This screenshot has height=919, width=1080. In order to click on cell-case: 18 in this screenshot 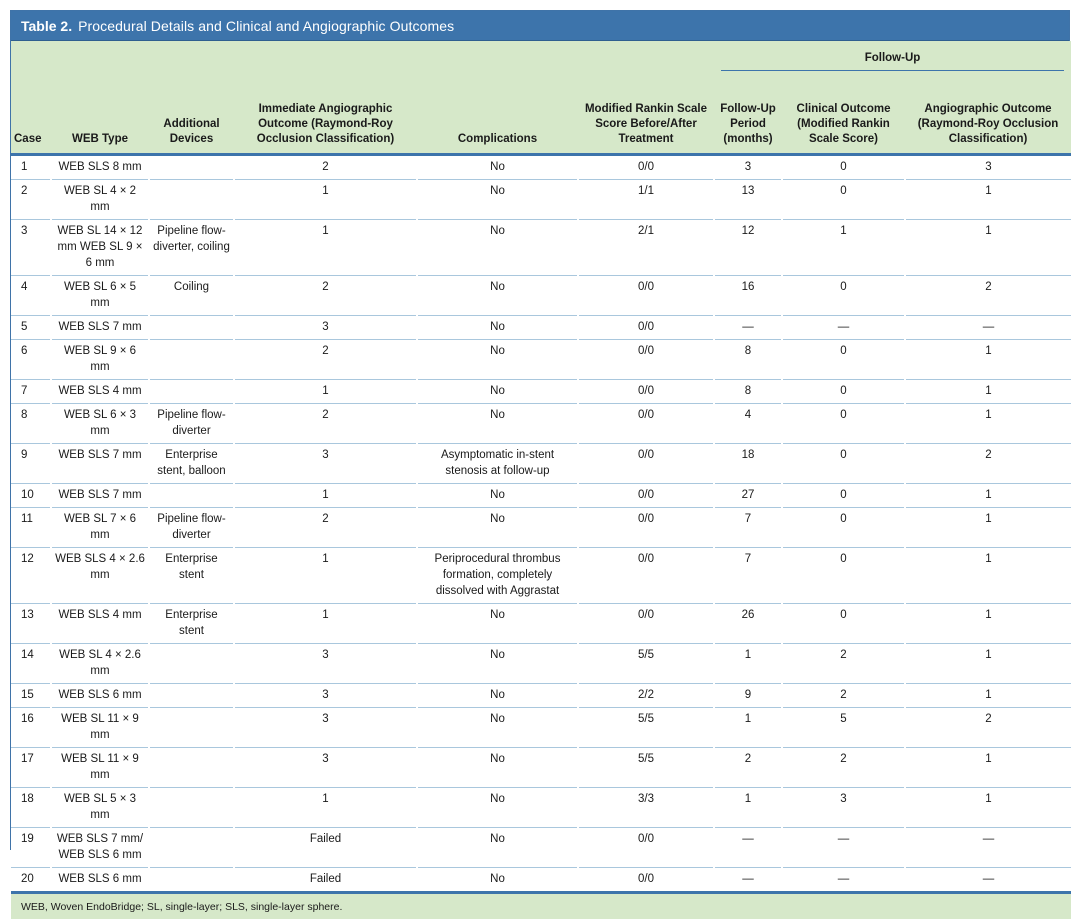, I will do `click(31, 808)`.